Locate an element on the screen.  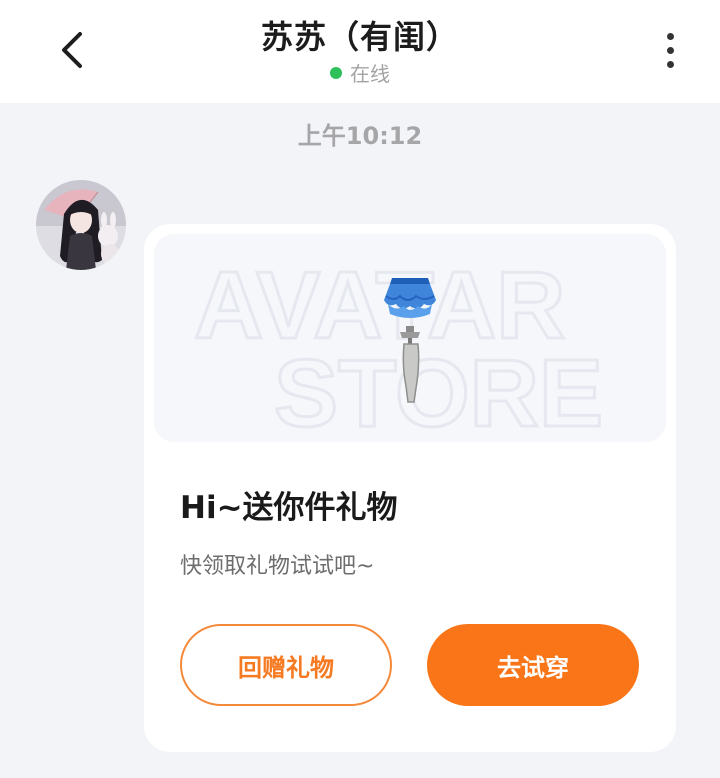
skirt-gift-icon is located at coordinates (410, 340).